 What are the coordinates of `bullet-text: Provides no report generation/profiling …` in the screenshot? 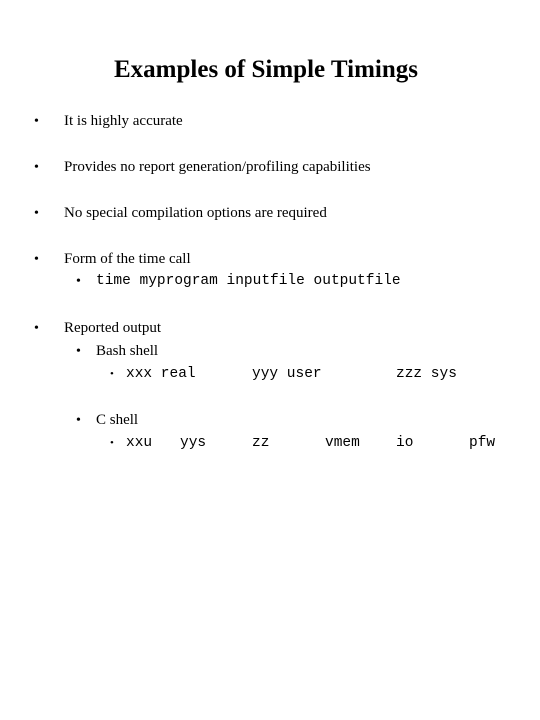 It's located at (217, 167).